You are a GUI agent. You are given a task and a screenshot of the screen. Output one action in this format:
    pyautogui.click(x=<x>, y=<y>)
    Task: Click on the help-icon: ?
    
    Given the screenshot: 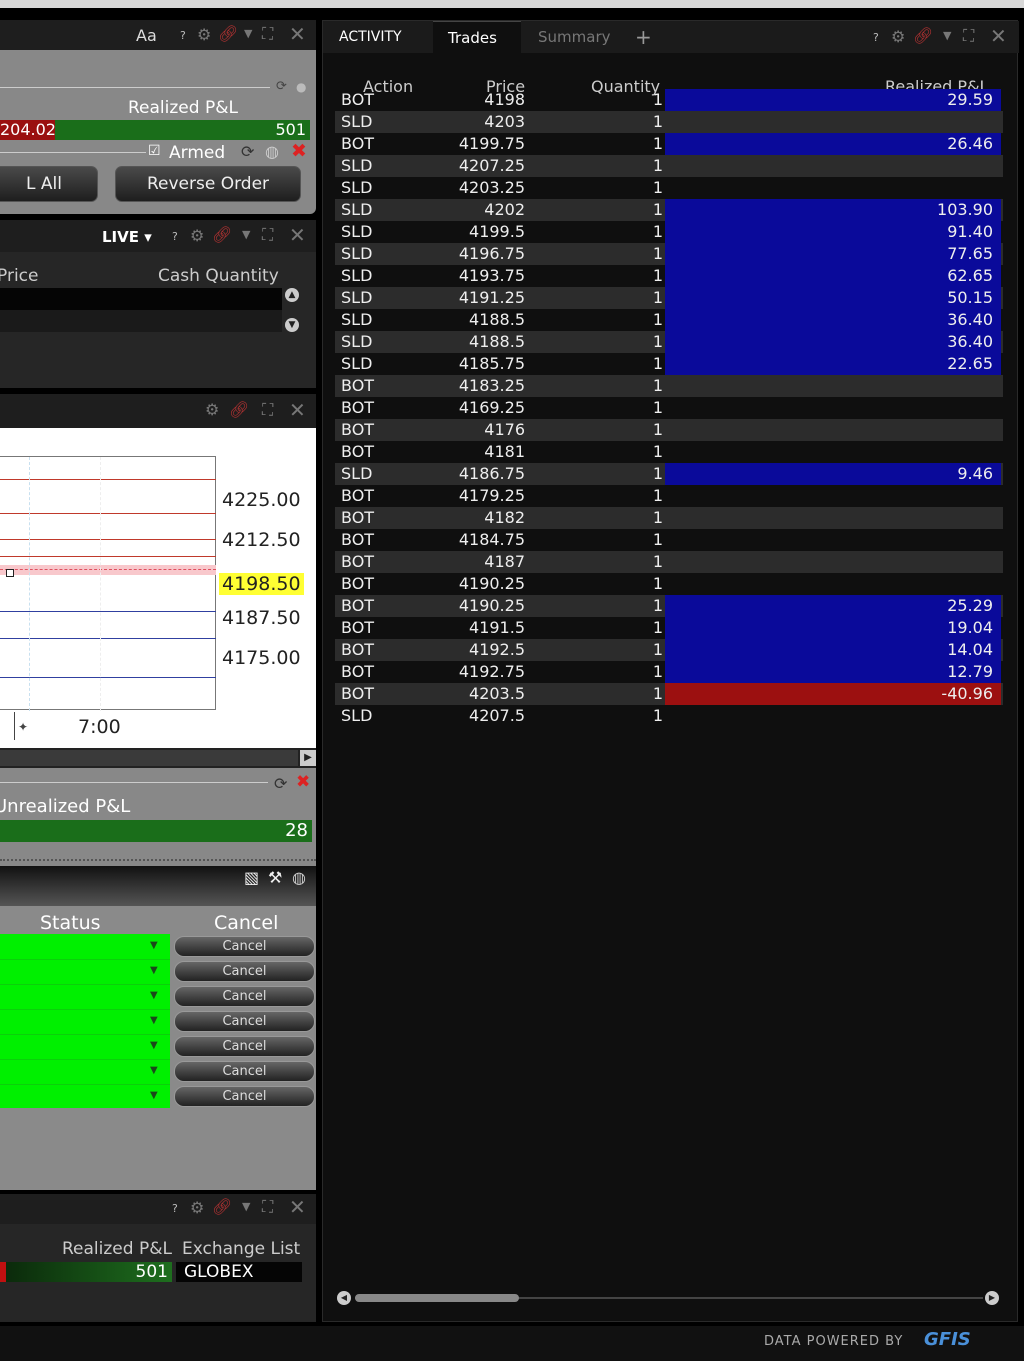 What is the action you would take?
    pyautogui.click(x=183, y=35)
    